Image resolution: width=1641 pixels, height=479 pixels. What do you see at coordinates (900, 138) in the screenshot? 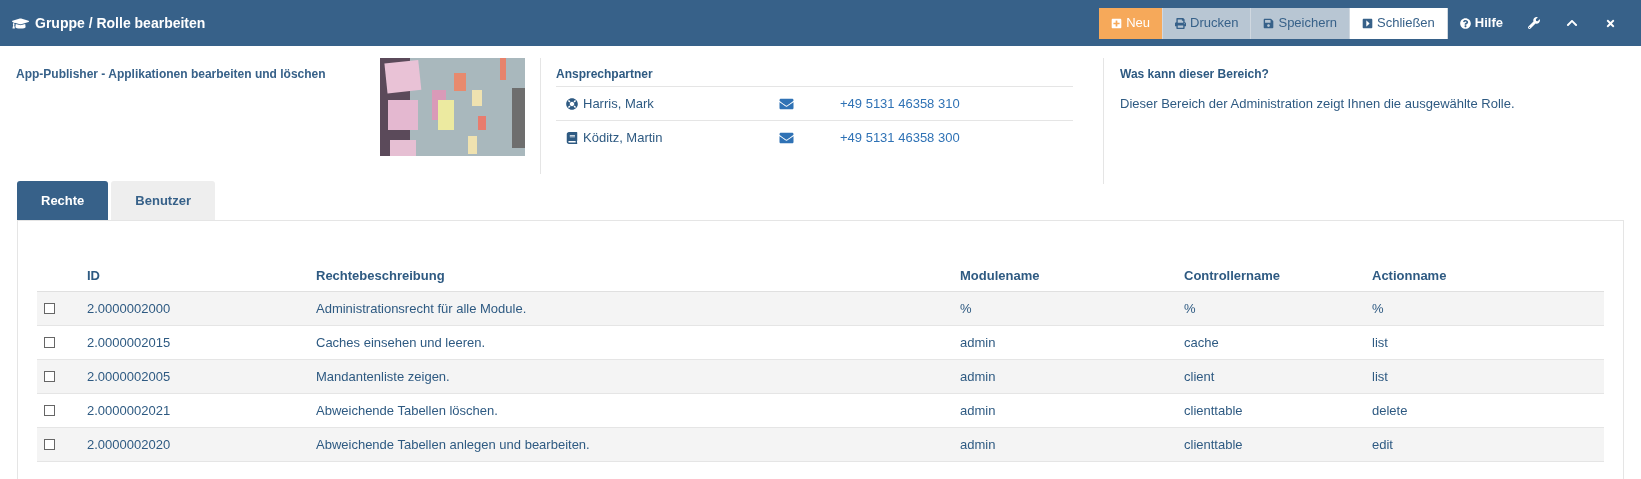
I see `phone-link: +49 5131 46358 300` at bounding box center [900, 138].